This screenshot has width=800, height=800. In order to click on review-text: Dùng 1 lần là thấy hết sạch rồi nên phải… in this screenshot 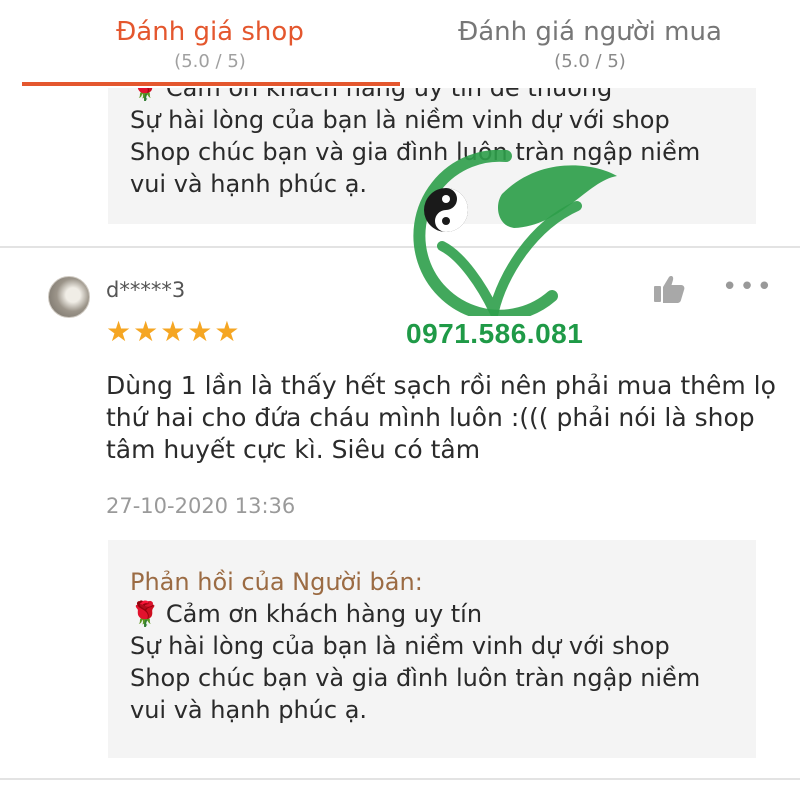, I will do `click(441, 418)`.